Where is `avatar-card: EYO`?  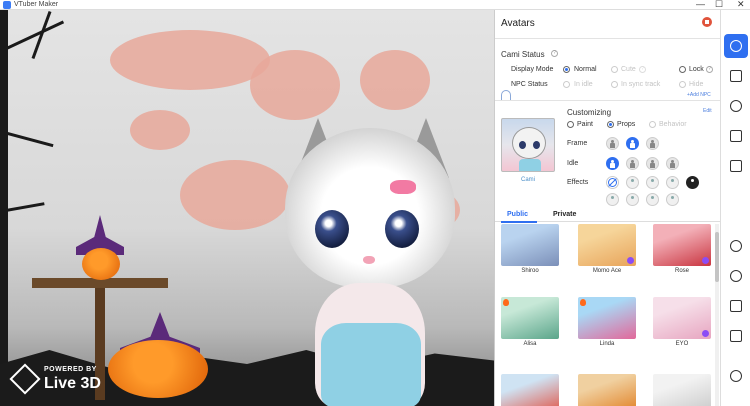 avatar-card: EYO is located at coordinates (683, 322).